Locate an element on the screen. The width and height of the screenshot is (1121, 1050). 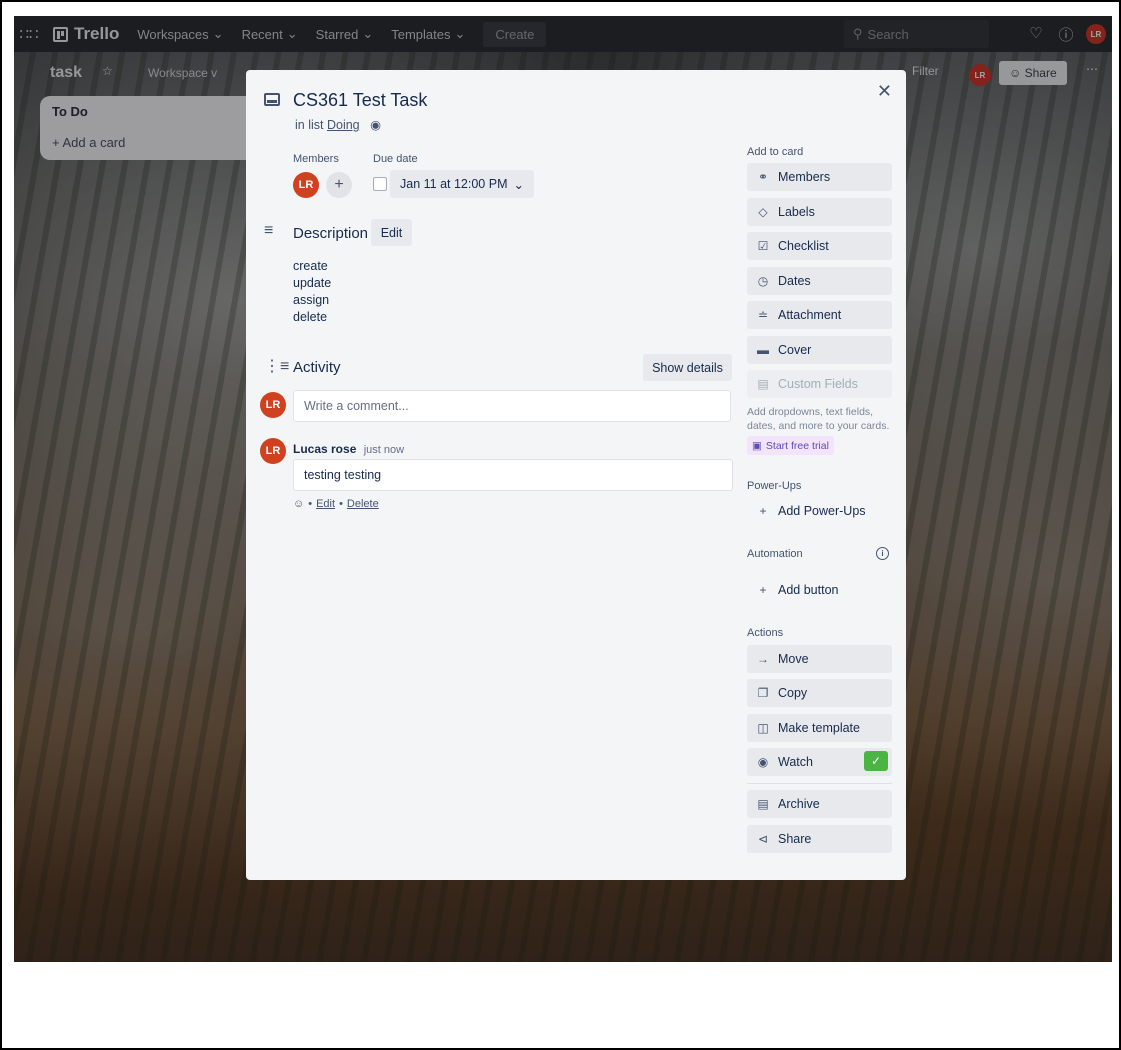
comment-author: Lucas rose is located at coordinates (324, 449).